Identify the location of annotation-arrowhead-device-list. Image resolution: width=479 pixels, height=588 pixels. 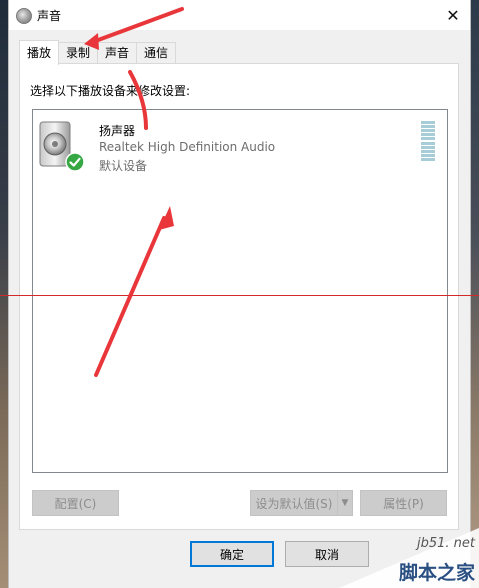
(166, 218).